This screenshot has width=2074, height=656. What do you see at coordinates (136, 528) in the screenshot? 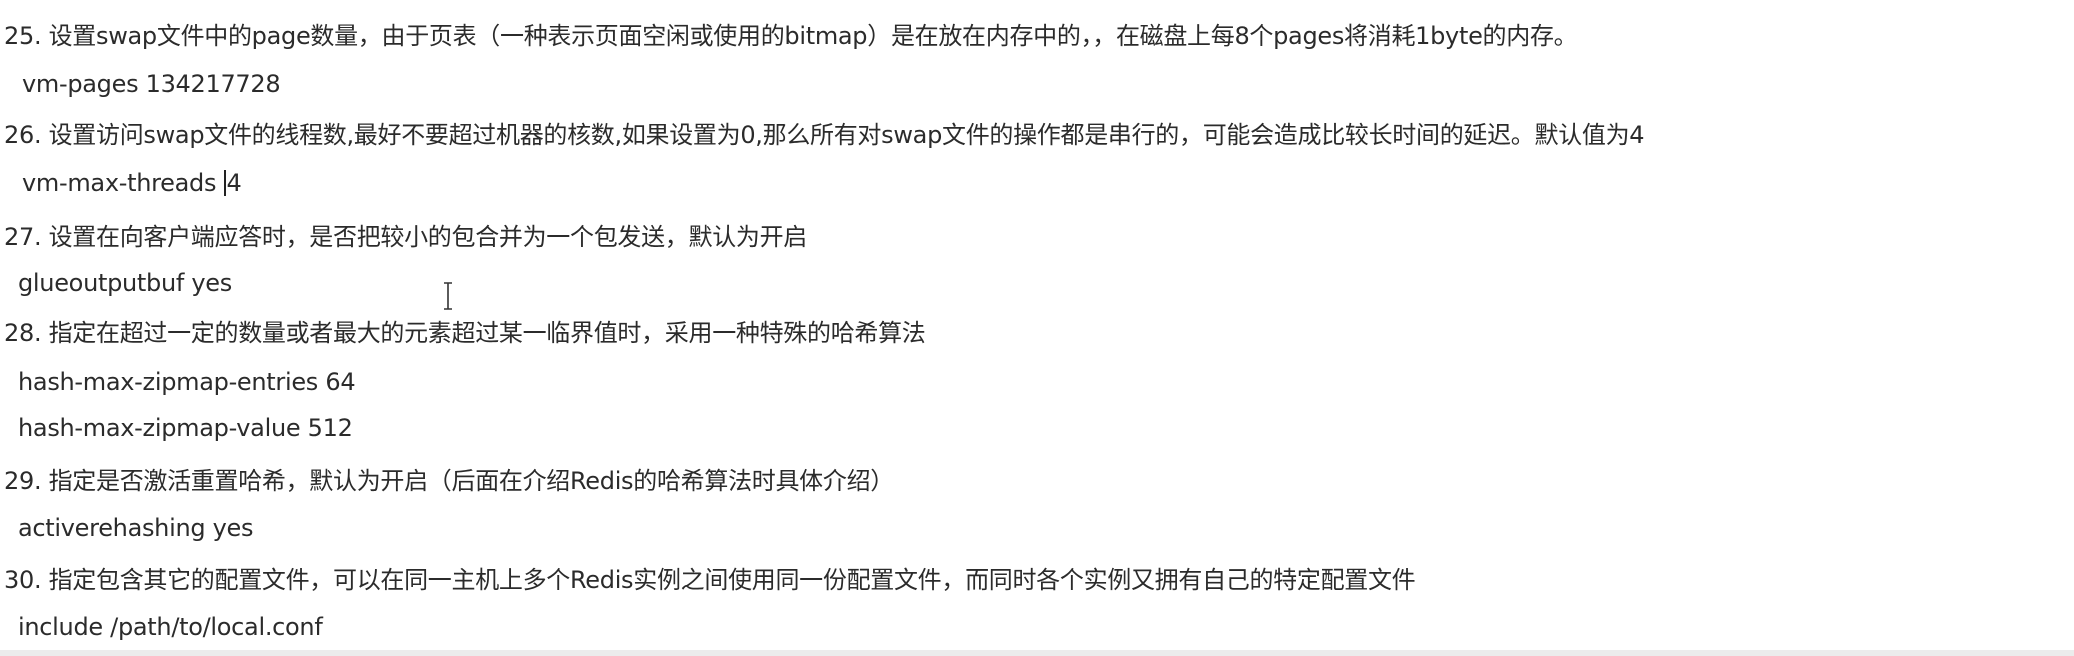
I see `item-29-config: activerehashing yes` at bounding box center [136, 528].